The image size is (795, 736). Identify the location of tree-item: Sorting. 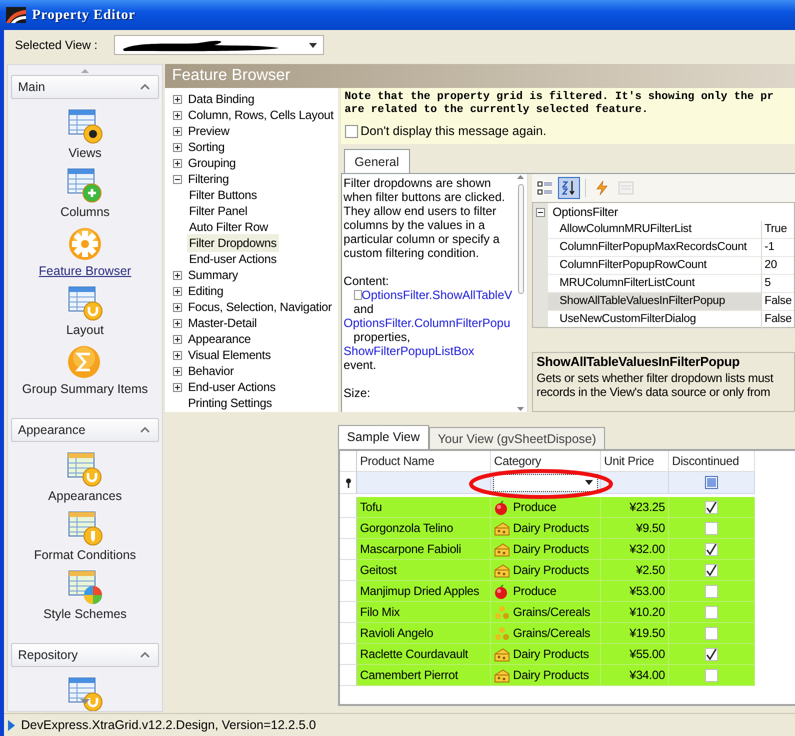
(206, 147).